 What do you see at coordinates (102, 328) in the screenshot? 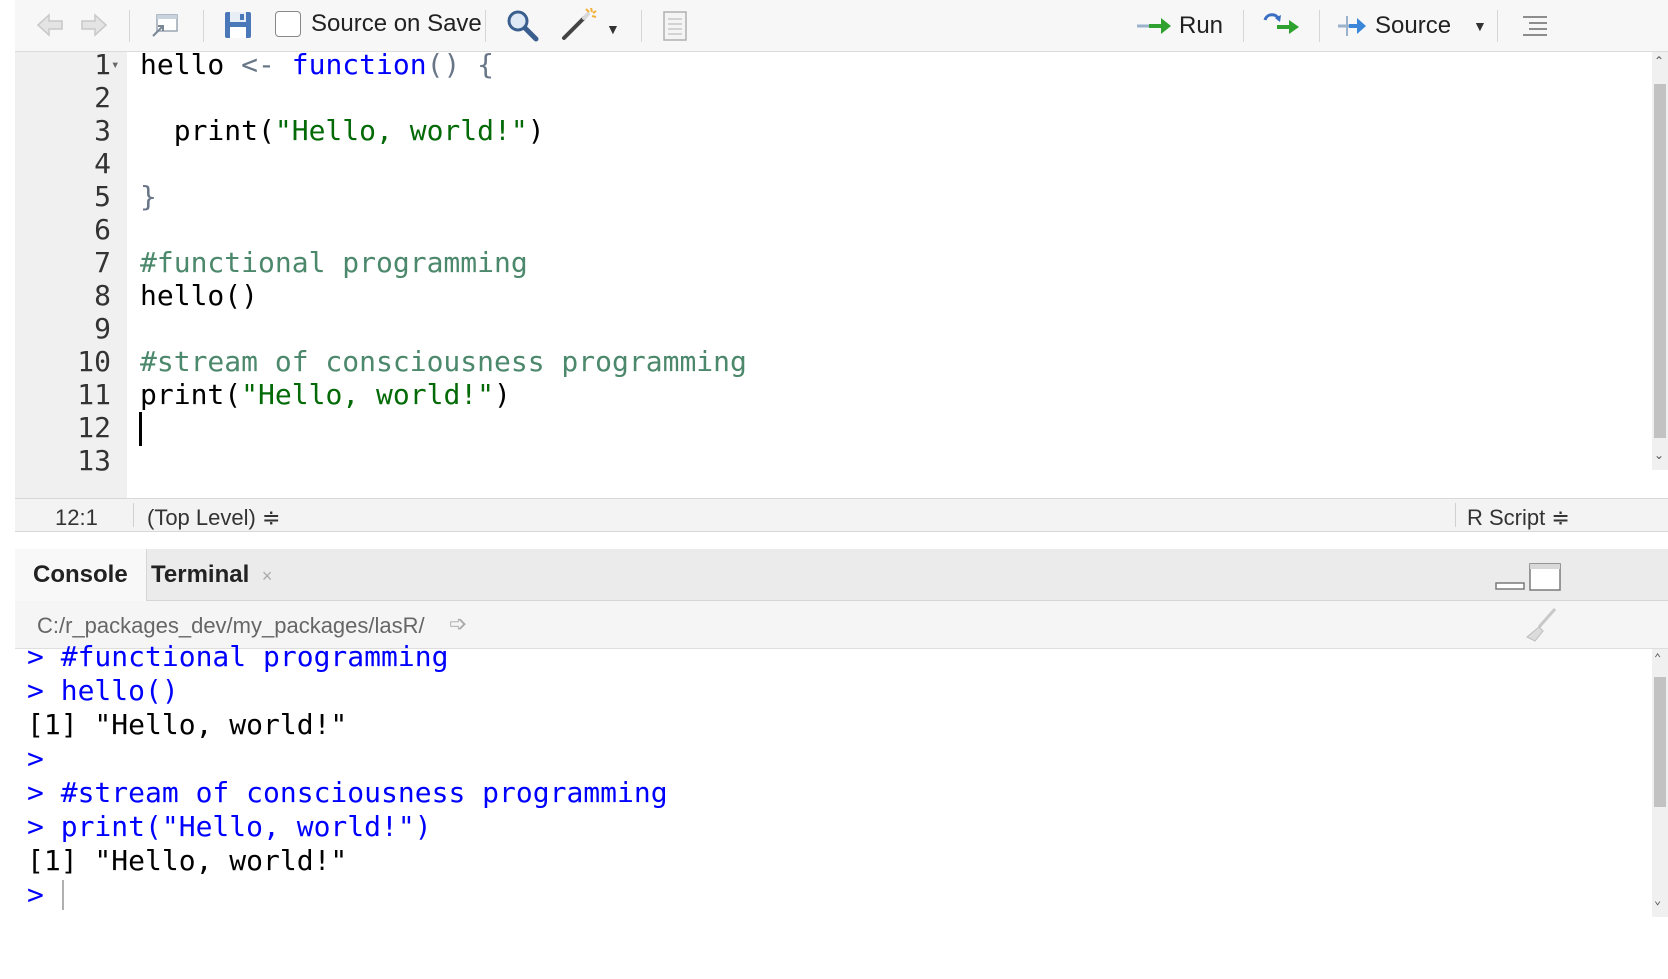
I see `line-number: 9` at bounding box center [102, 328].